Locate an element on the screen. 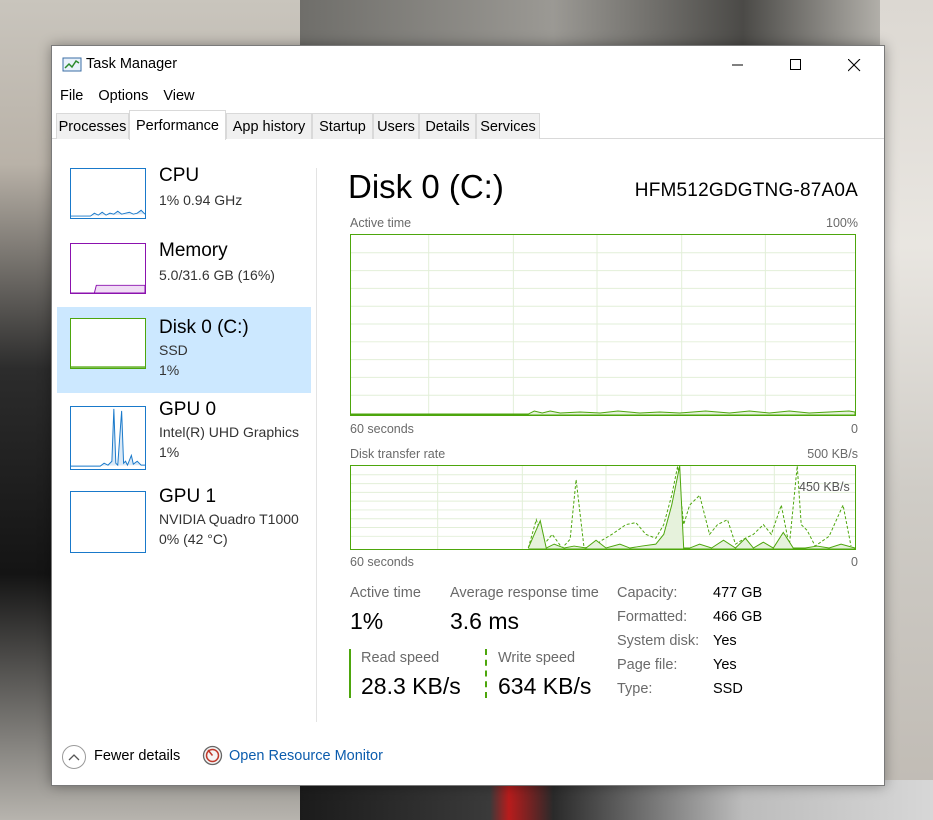  prop-system-disk-label: System disk: is located at coordinates (658, 641).